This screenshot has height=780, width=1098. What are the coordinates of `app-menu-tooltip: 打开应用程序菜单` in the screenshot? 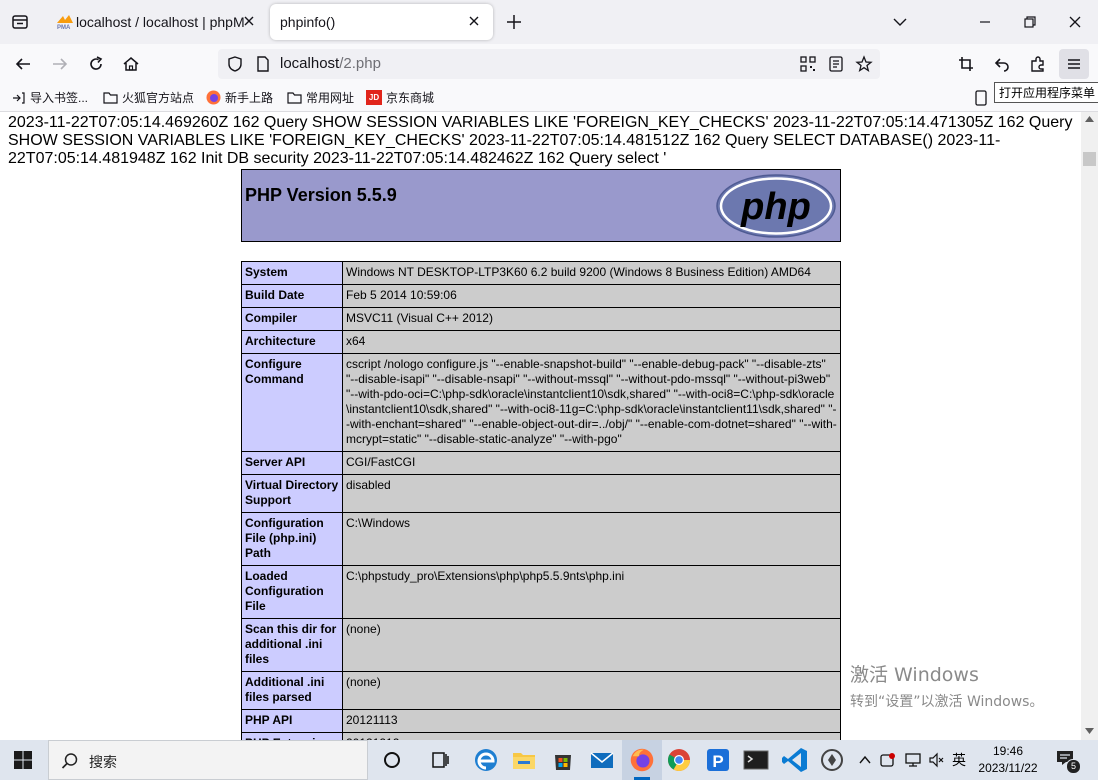 It's located at (1046, 92).